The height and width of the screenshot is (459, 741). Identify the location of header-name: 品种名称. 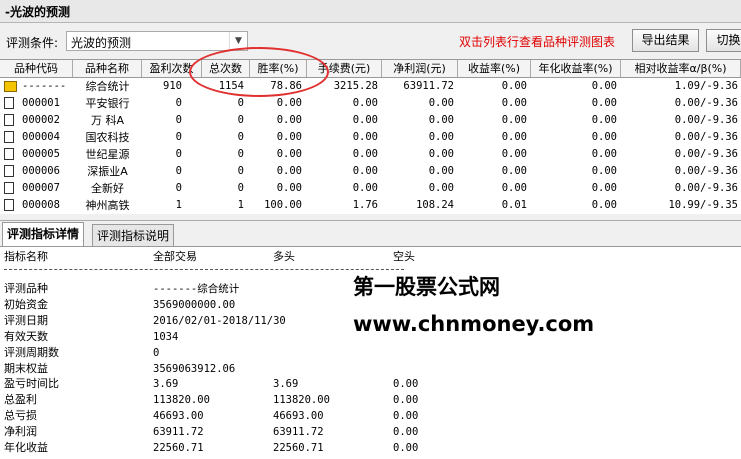
(107, 68).